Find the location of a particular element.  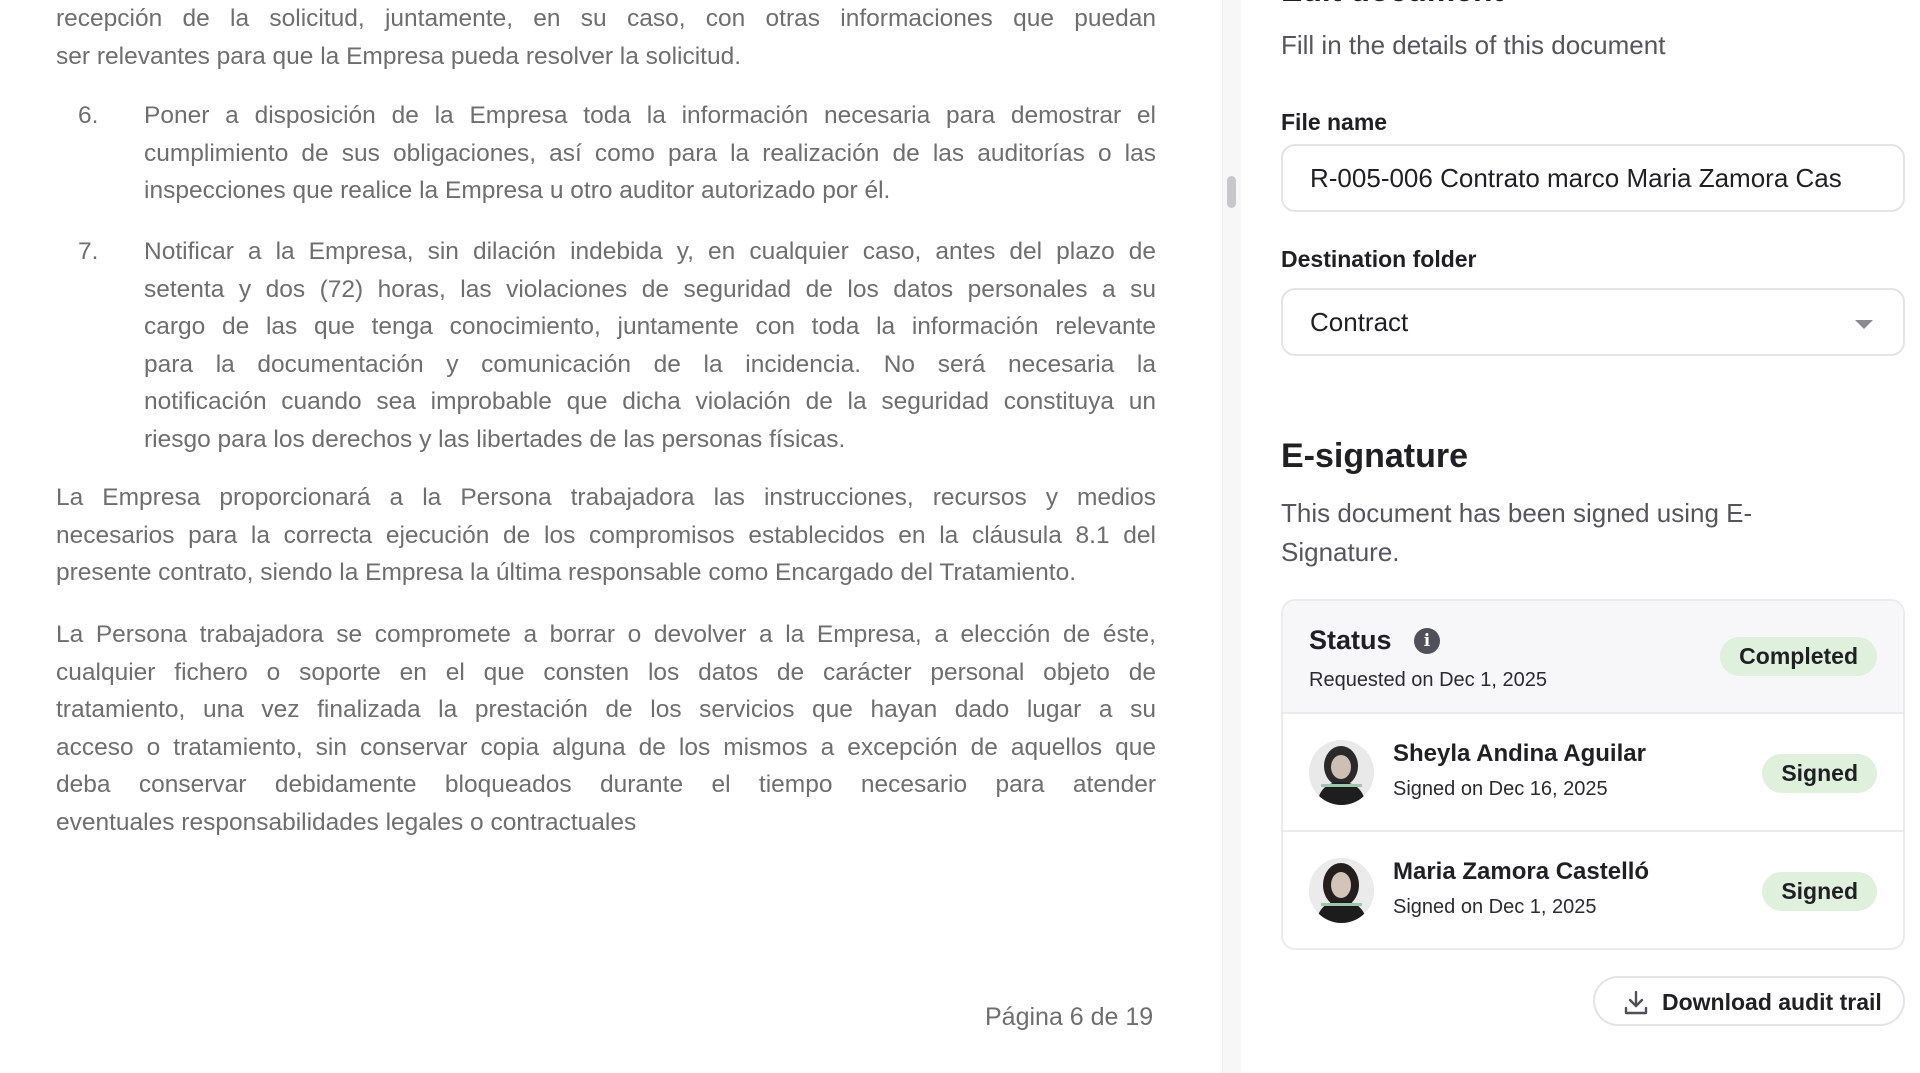

page-number-footer: Página 6 de 19 is located at coordinates (1069, 1017).